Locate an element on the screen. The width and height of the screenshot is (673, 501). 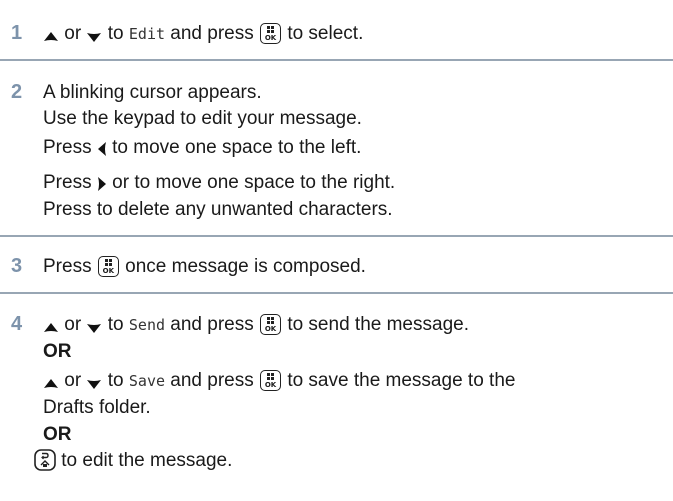
back-key-icon is located at coordinates (45, 460).